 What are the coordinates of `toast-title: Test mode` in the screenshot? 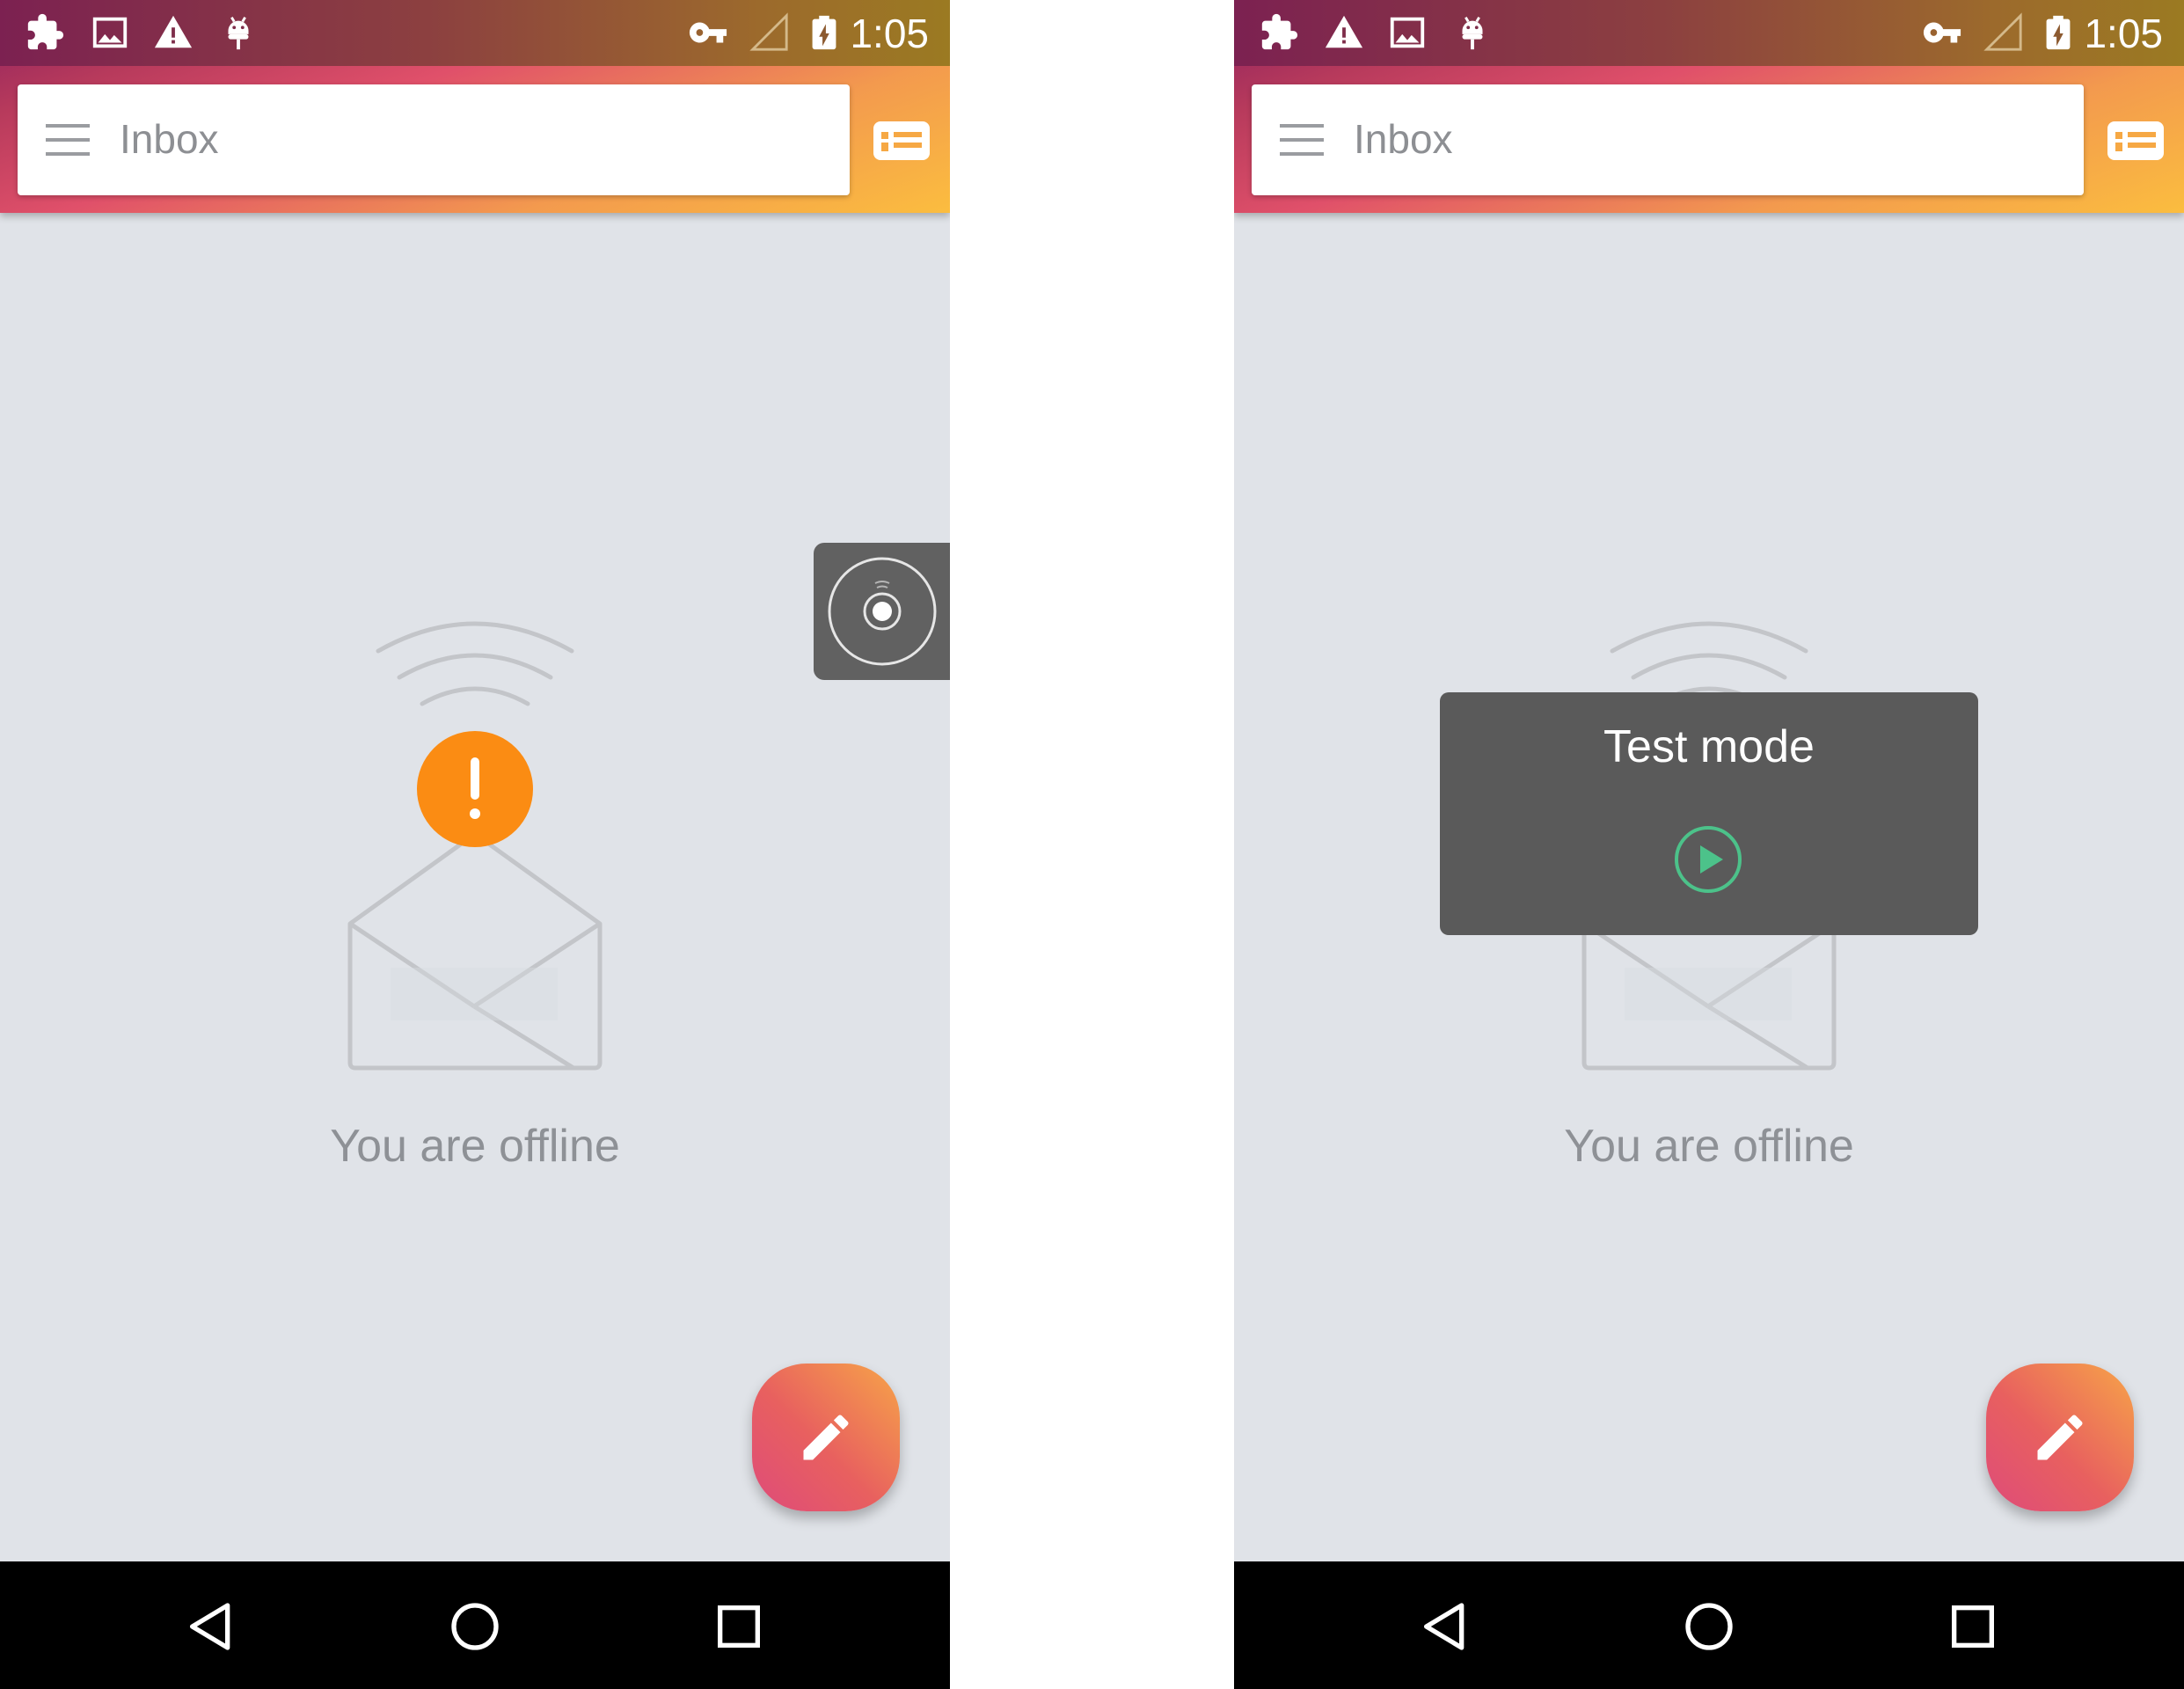 It's located at (1709, 746).